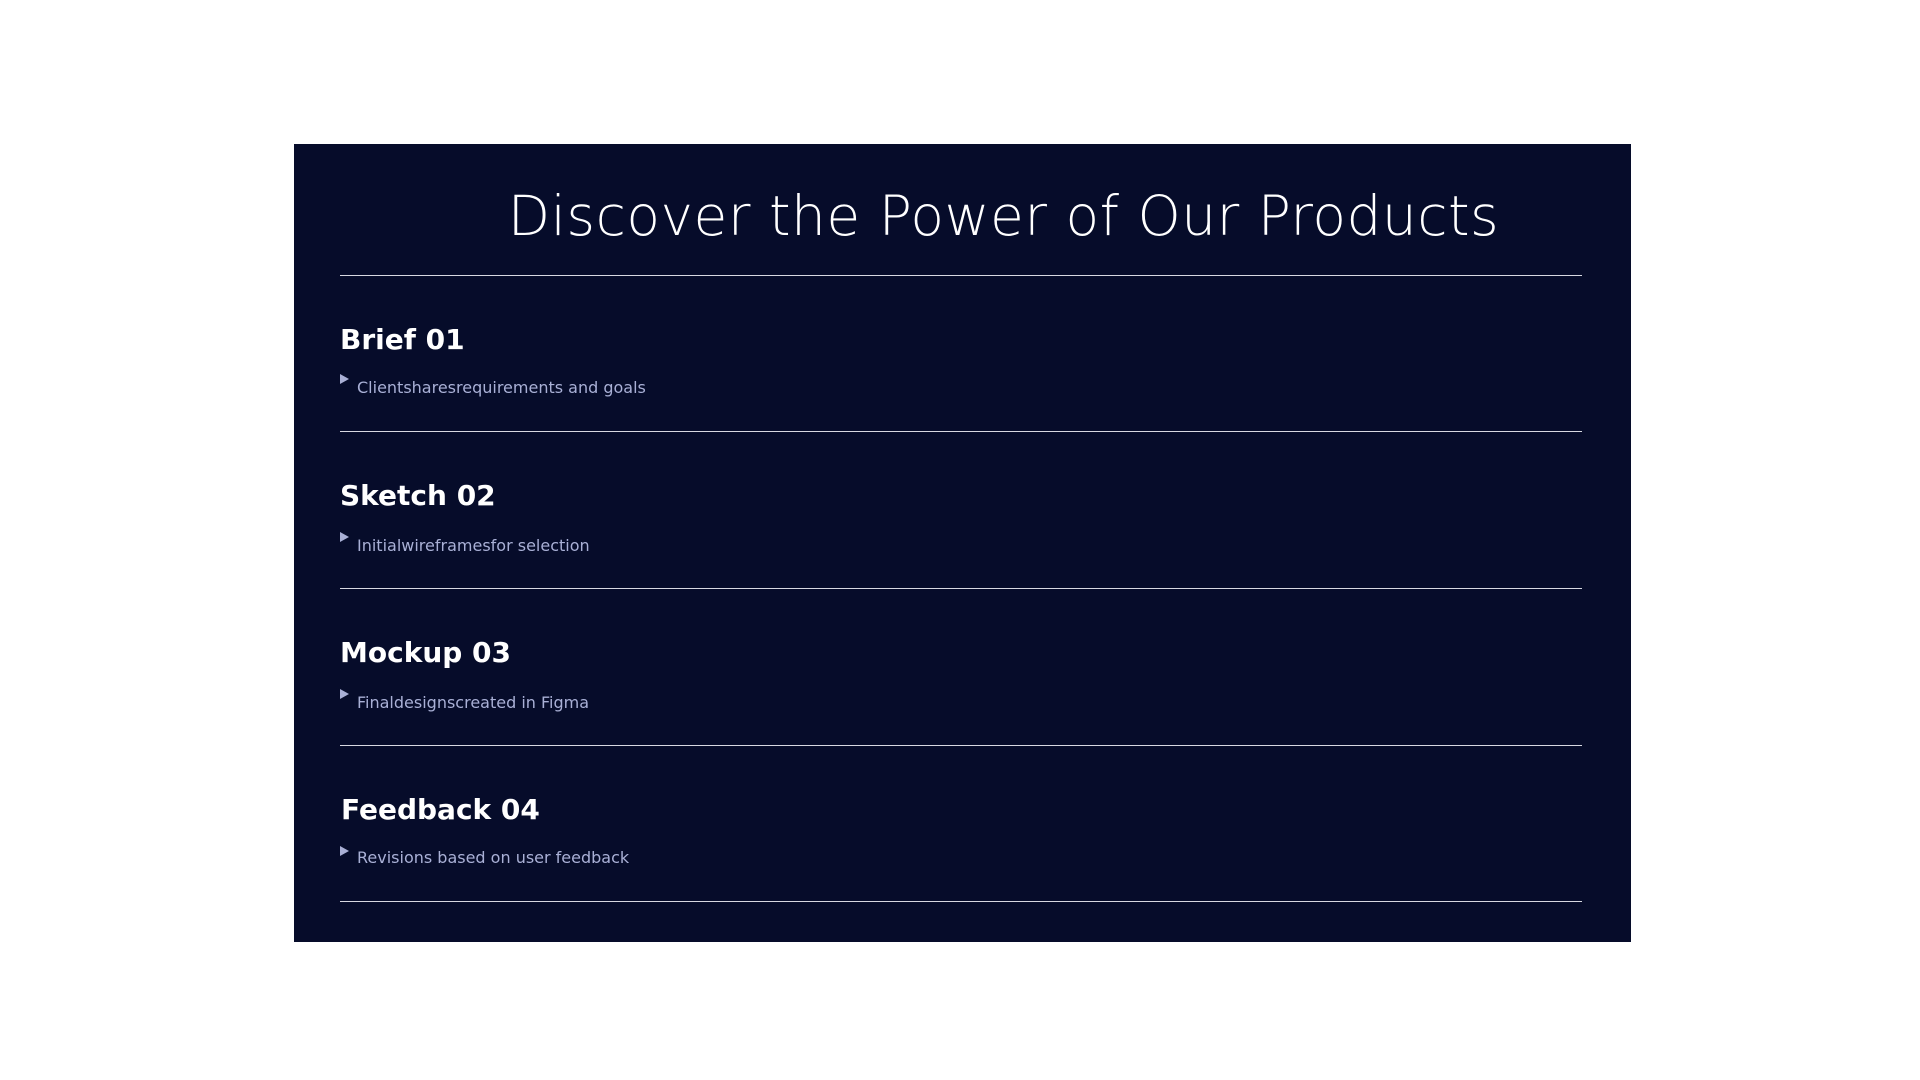  What do you see at coordinates (440, 809) in the screenshot?
I see `item-title: Feedback 04` at bounding box center [440, 809].